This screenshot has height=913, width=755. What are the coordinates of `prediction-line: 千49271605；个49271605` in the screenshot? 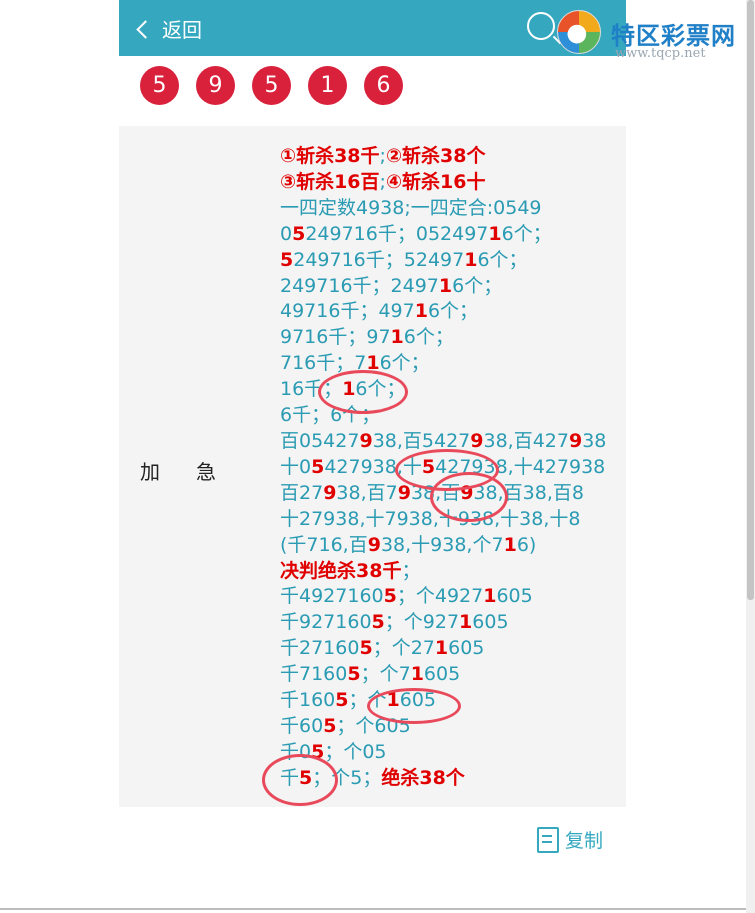 It's located at (450, 597).